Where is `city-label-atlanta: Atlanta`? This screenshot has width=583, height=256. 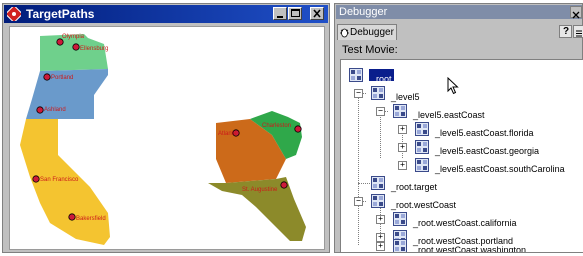 city-label-atlanta: Atlanta is located at coordinates (227, 134).